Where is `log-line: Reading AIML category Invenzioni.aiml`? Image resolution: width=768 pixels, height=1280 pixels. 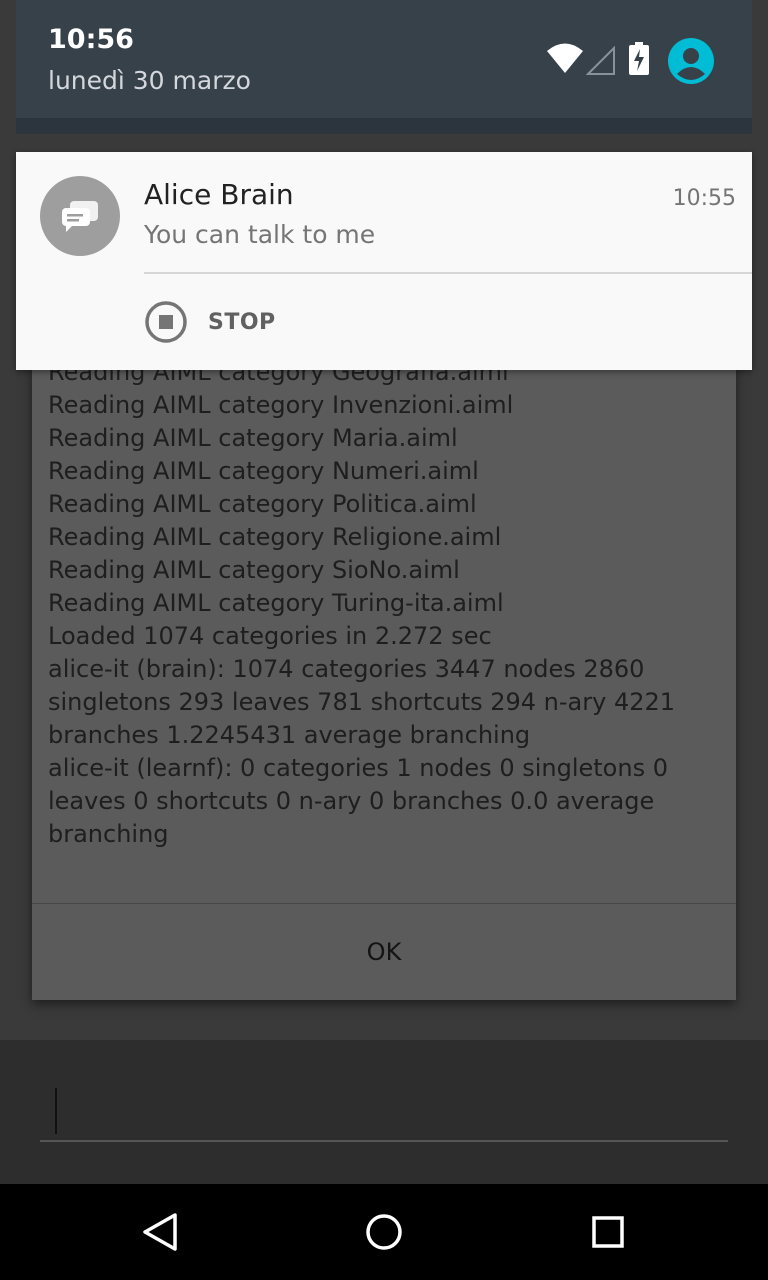
log-line: Reading AIML category Invenzioni.aiml is located at coordinates (281, 405).